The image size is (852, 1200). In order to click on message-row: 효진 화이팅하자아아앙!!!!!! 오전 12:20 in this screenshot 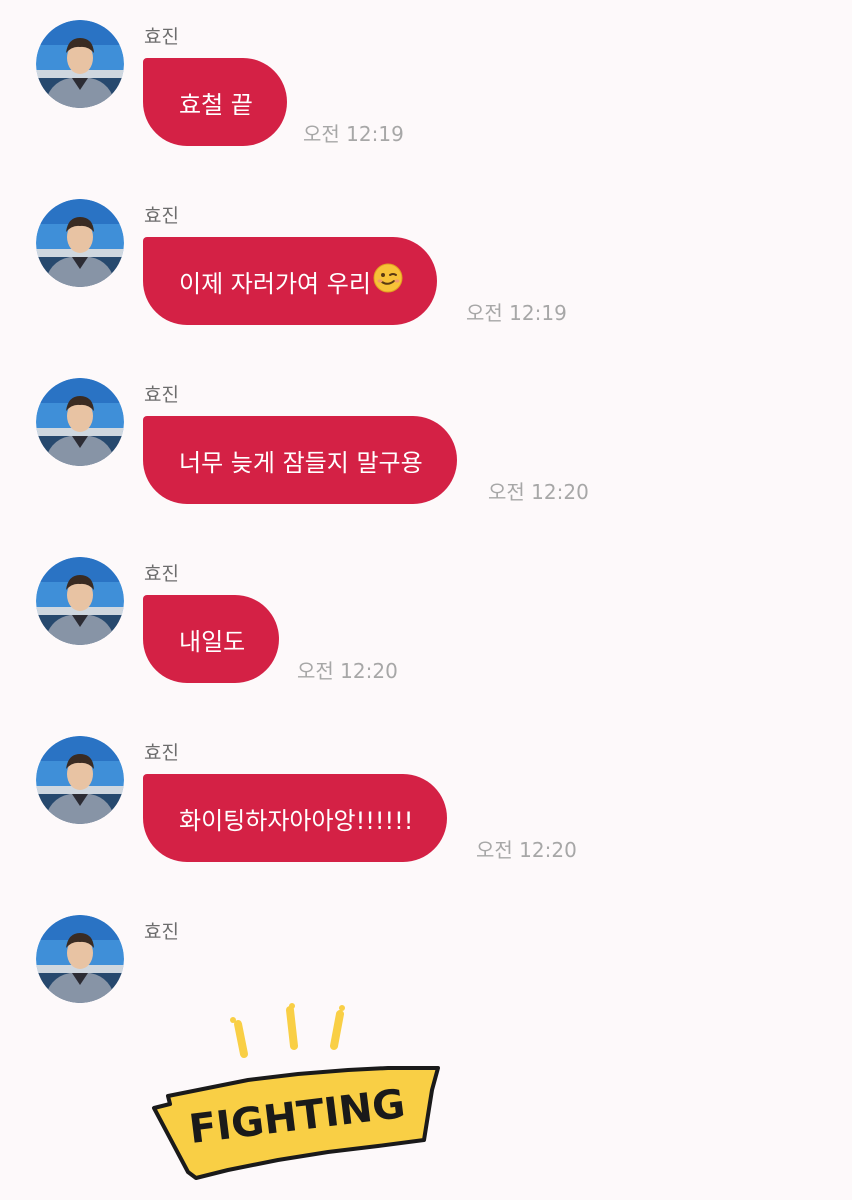, I will do `click(426, 801)`.